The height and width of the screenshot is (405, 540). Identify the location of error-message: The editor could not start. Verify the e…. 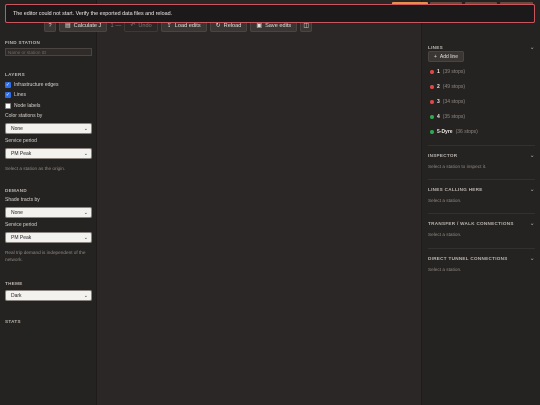
(93, 13).